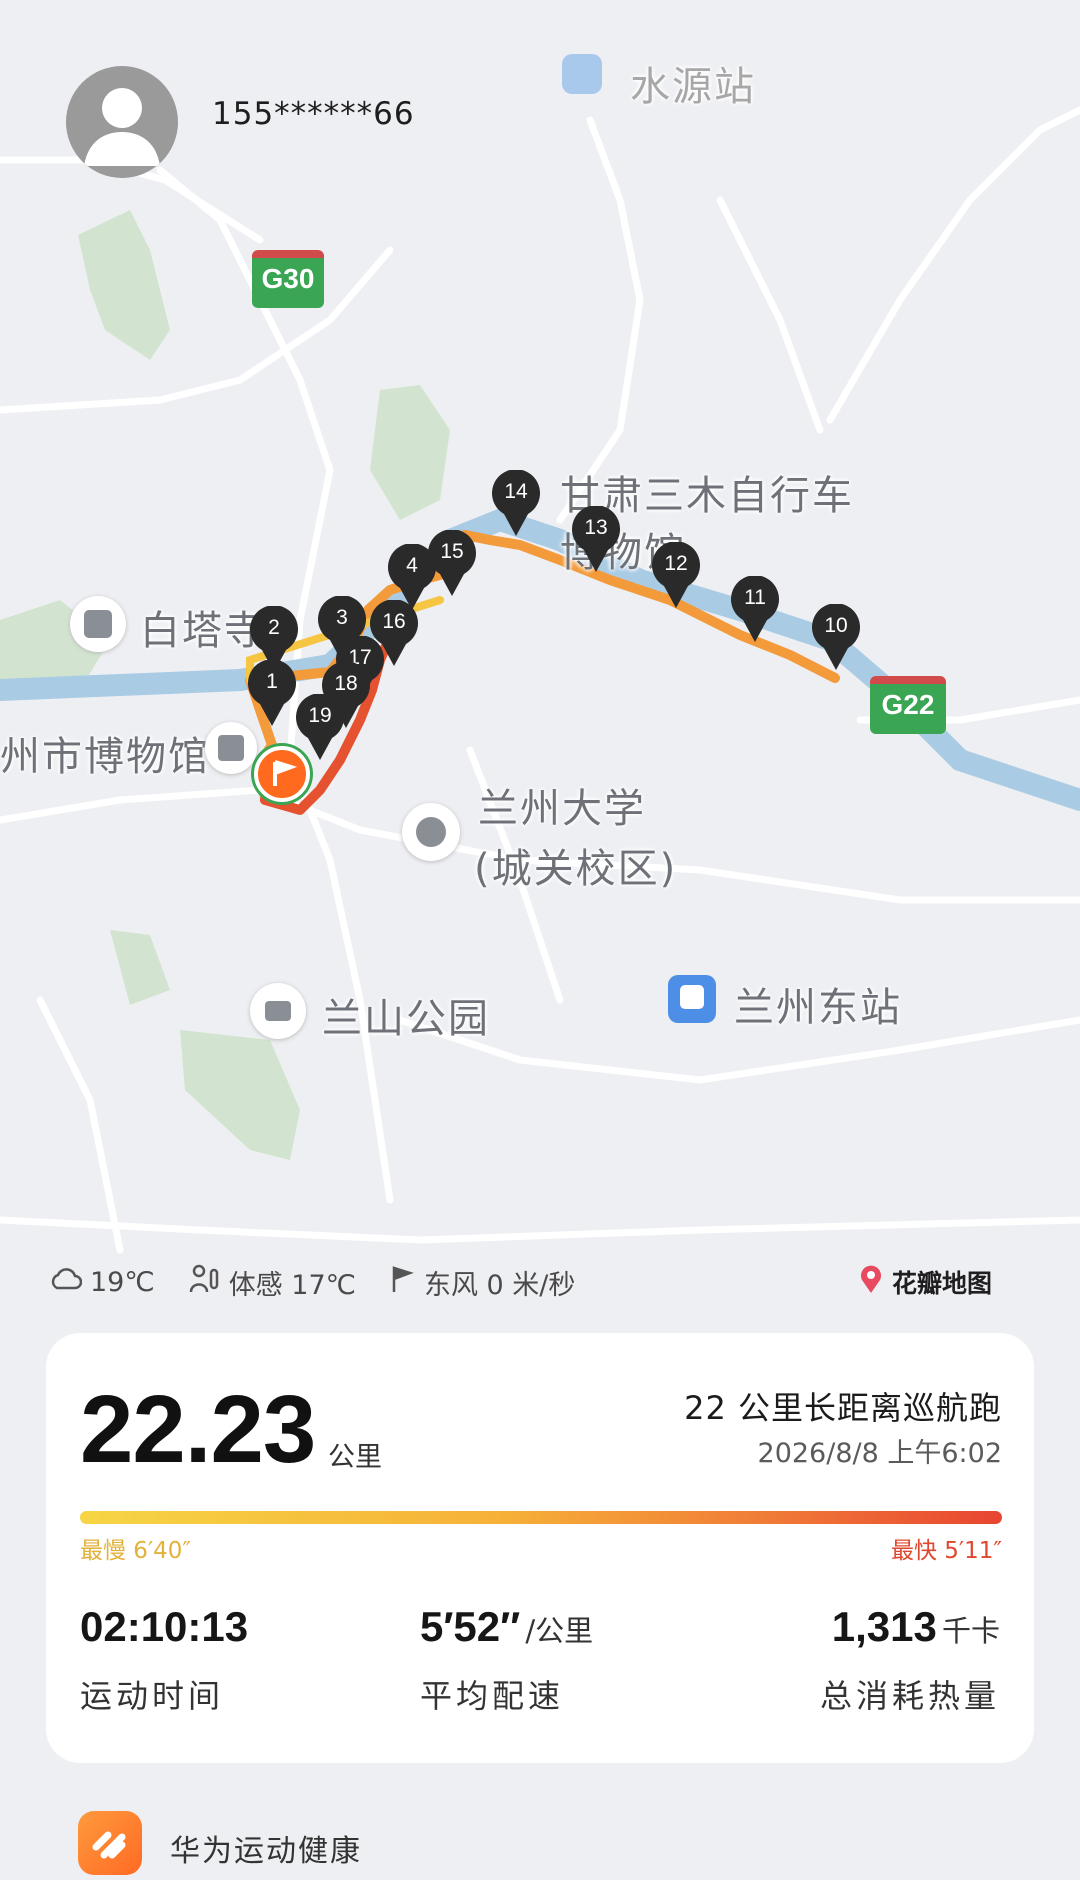 The height and width of the screenshot is (1880, 1080). I want to click on calories-unit: 千卡, so click(970, 1631).